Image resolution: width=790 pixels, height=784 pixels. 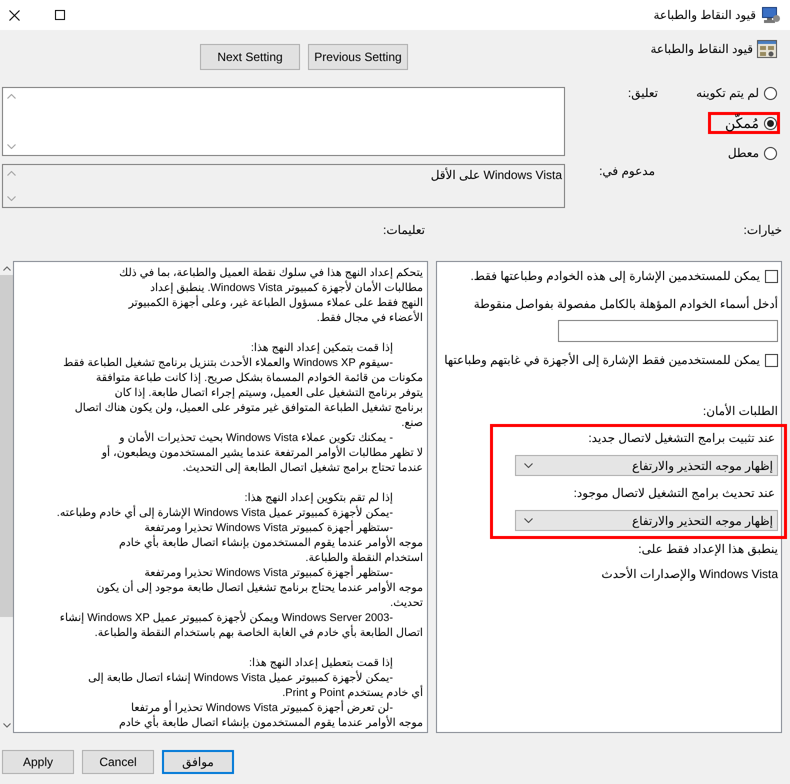 I want to click on help-bullet: -يمكن لأجهزة كمبيوتر عميل Windows Vista إنشاء اتصال طابعة إلى أي خادم يستخدم Point و Print., so click(x=255, y=685).